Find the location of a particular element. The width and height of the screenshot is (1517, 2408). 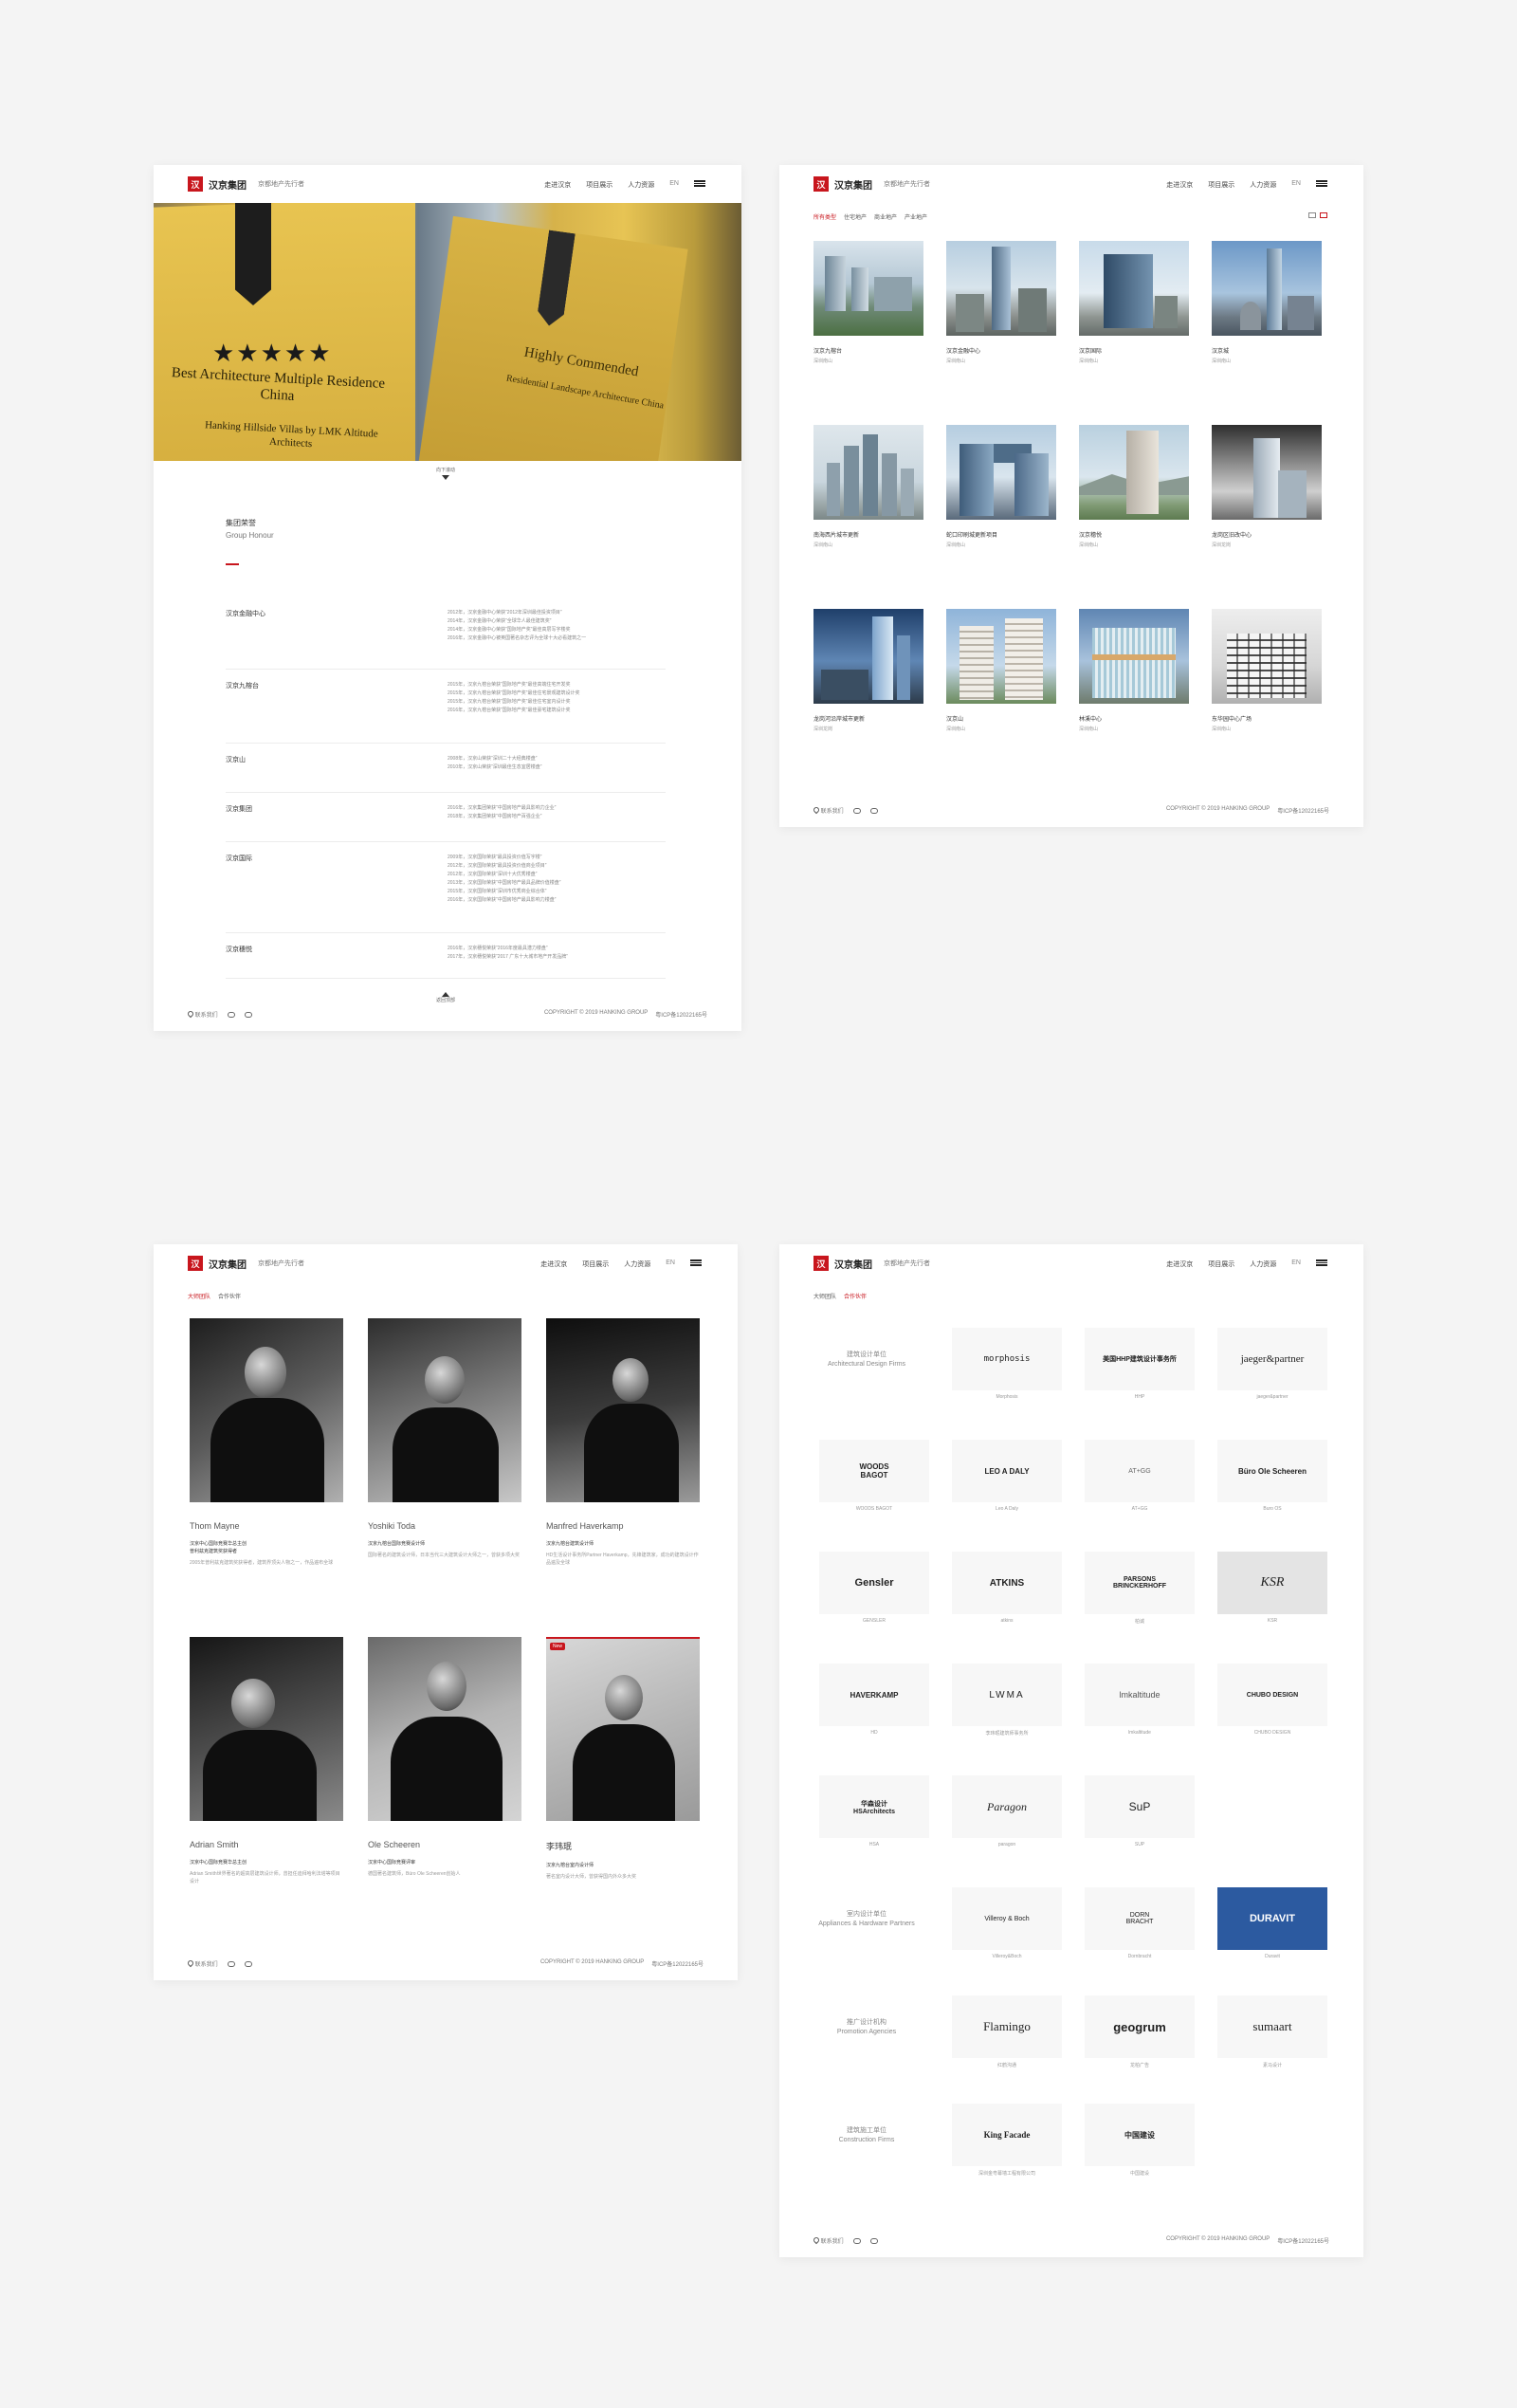

filter-residential: 住宅地产 is located at coordinates (855, 216).